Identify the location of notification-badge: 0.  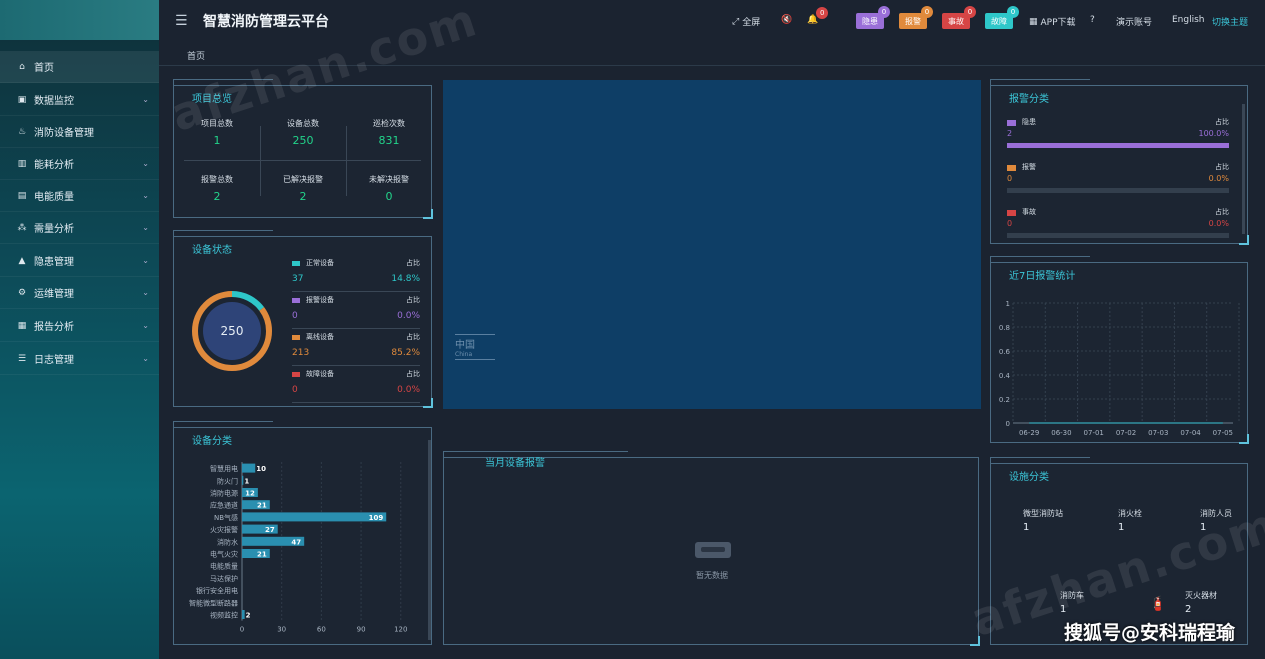
(822, 13).